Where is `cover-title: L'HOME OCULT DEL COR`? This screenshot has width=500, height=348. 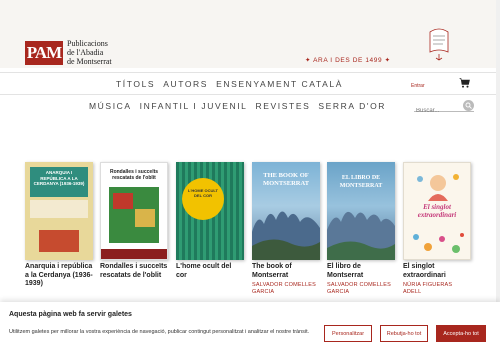
cover-title: L'HOME OCULT DEL COR is located at coordinates (203, 193).